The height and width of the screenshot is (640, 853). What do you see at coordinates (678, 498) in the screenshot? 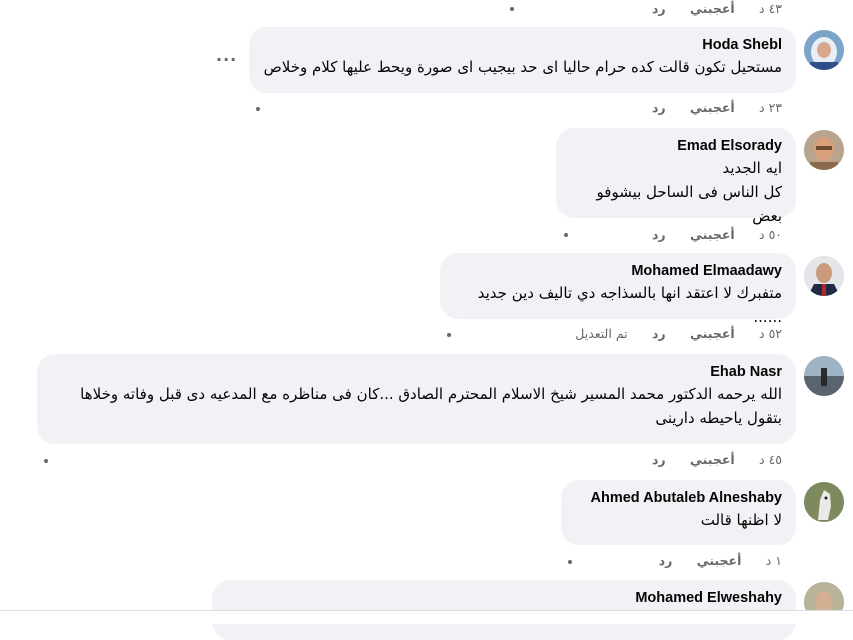
I see `comment-author: Ahmed Abutaleb Alneshaby` at bounding box center [678, 498].